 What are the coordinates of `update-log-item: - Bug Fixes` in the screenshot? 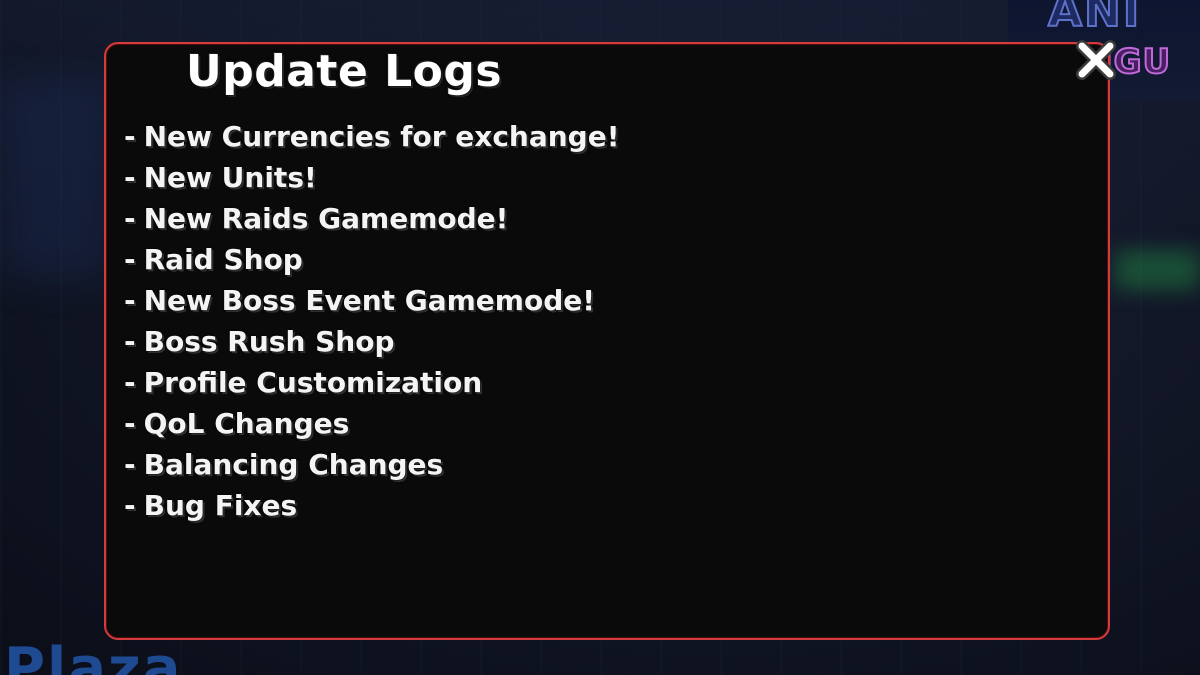 It's located at (371, 505).